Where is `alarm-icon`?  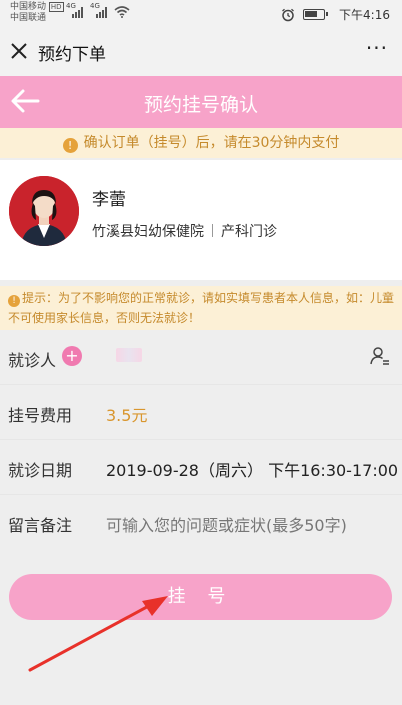
alarm-icon is located at coordinates (288, 14).